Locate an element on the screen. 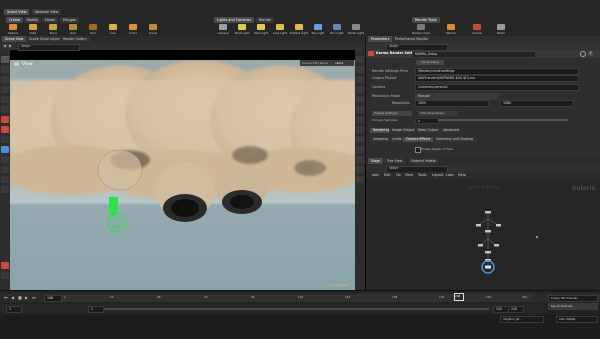  shading-mode-icon is located at coordinates (360, 69).